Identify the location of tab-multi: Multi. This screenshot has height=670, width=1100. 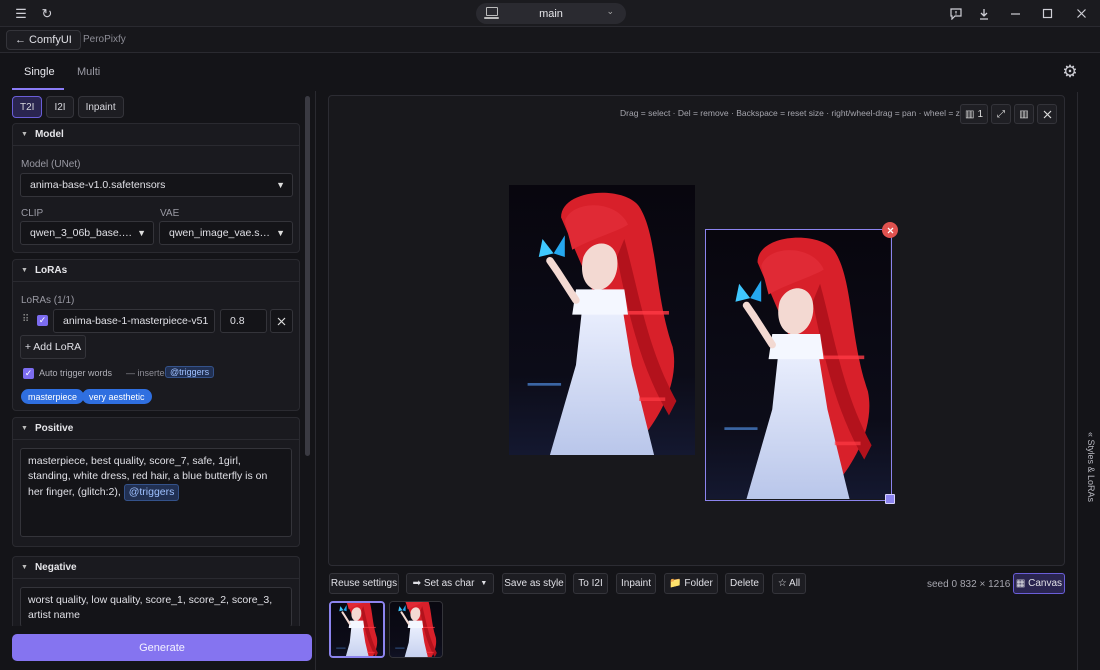
(88, 72).